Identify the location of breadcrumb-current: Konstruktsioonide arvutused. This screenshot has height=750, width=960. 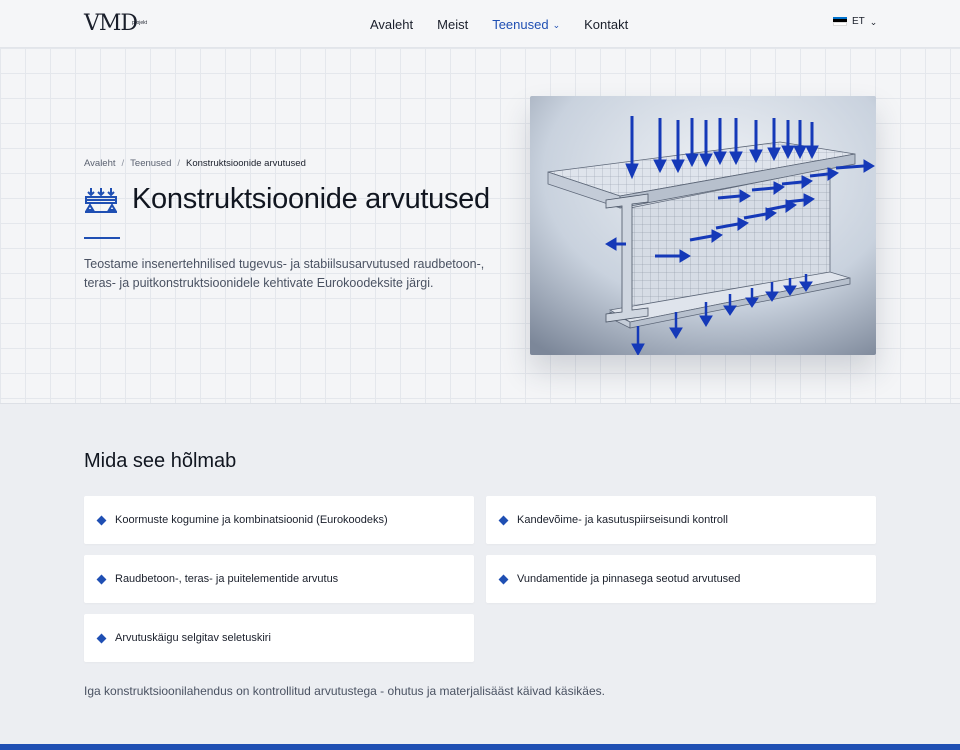
(246, 163).